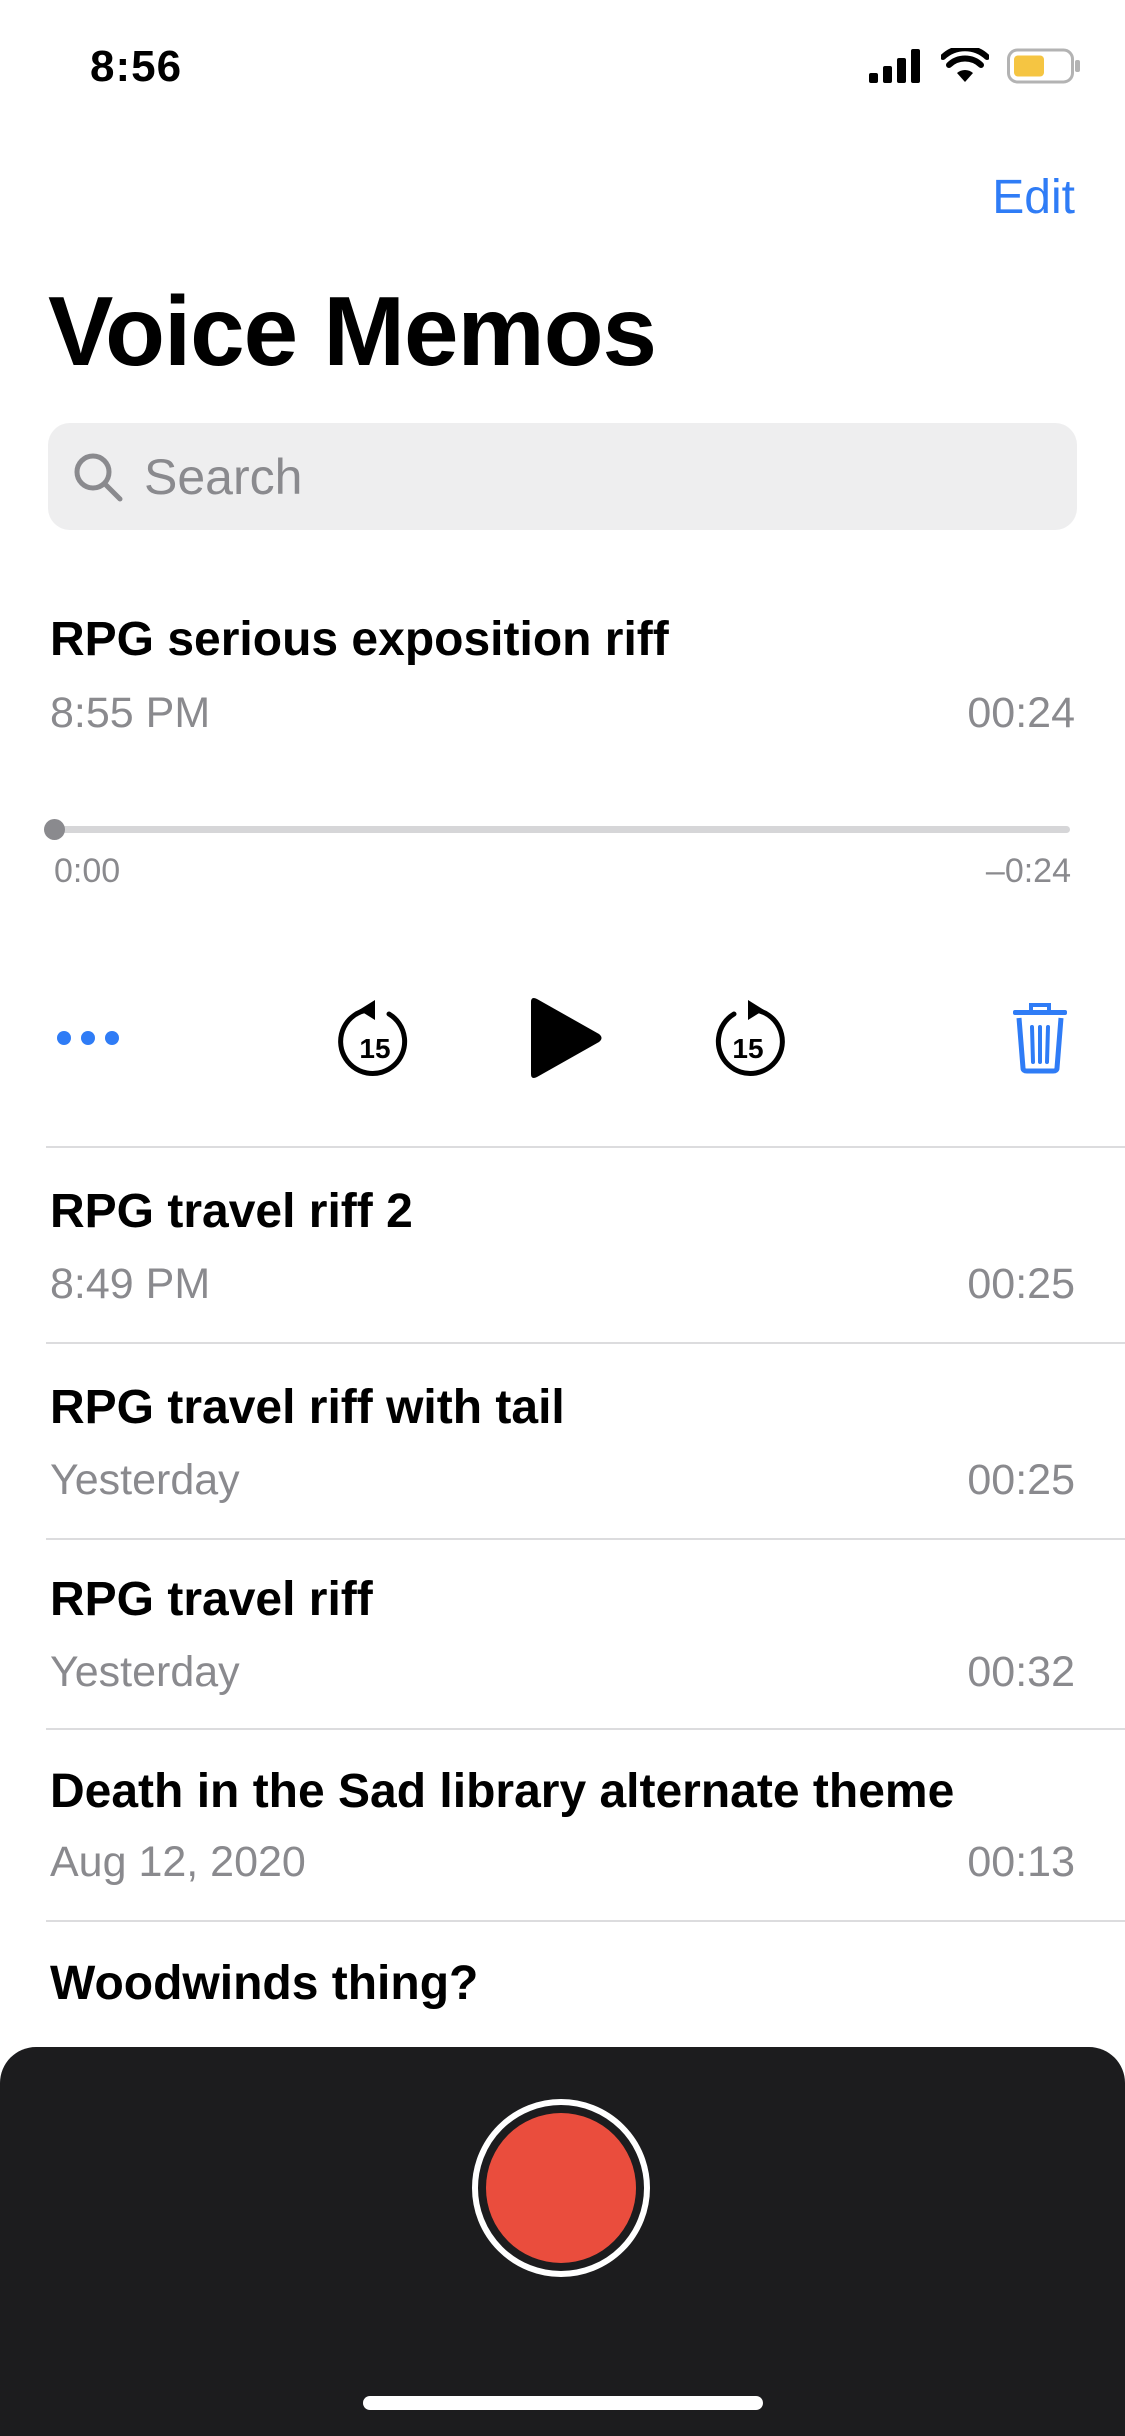 This screenshot has width=1125, height=2436. I want to click on delete-button, so click(1040, 1040).